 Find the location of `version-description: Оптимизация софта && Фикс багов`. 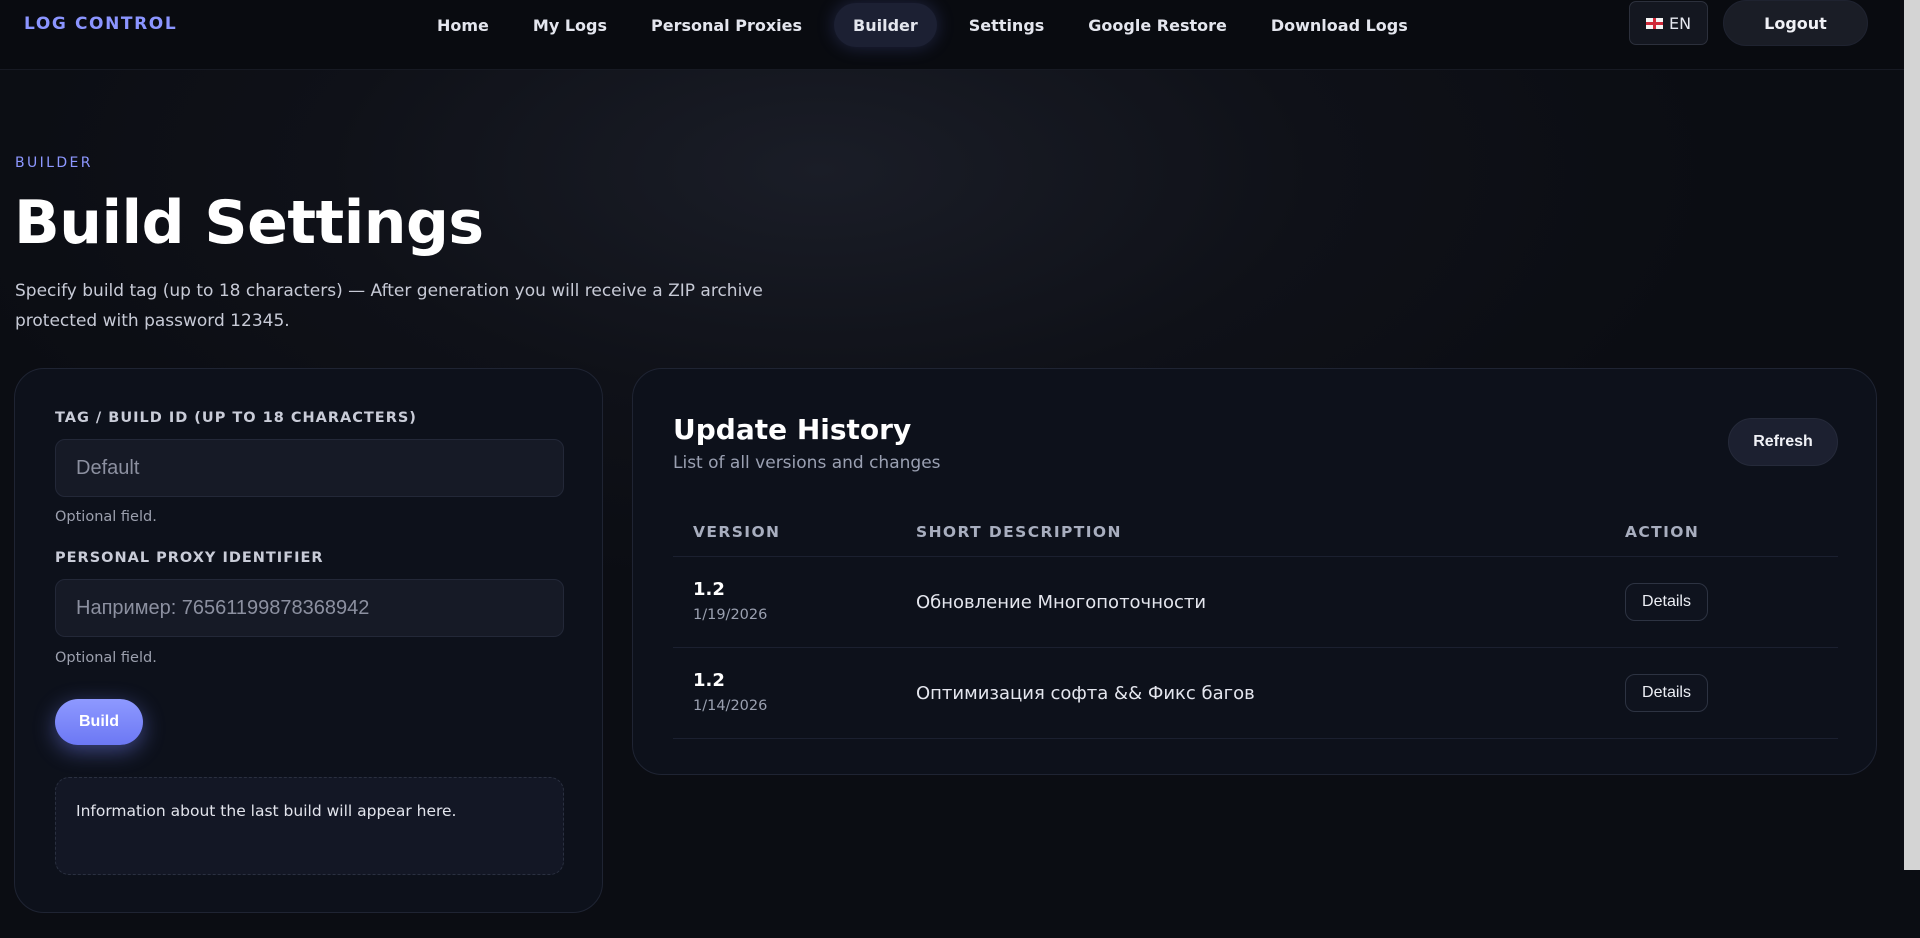

version-description: Оптимизация софта && Фикс багов is located at coordinates (1085, 693).